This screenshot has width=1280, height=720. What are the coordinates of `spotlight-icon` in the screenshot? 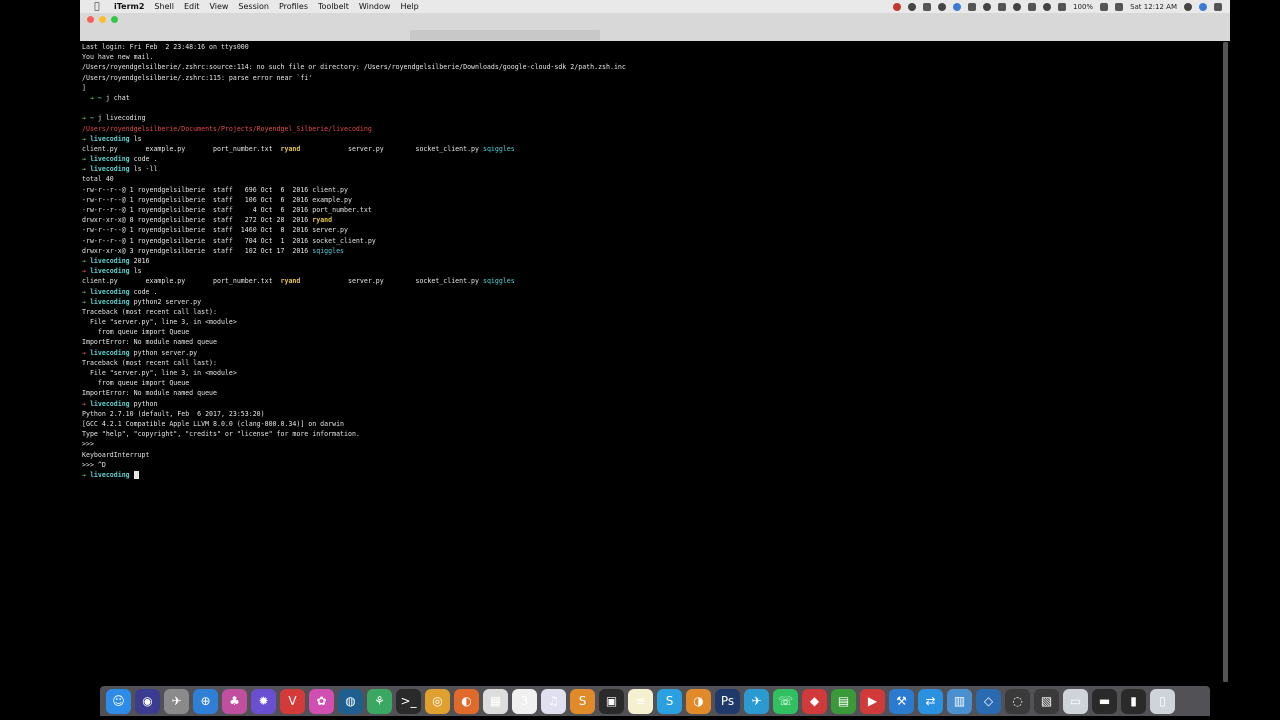 It's located at (1188, 6).